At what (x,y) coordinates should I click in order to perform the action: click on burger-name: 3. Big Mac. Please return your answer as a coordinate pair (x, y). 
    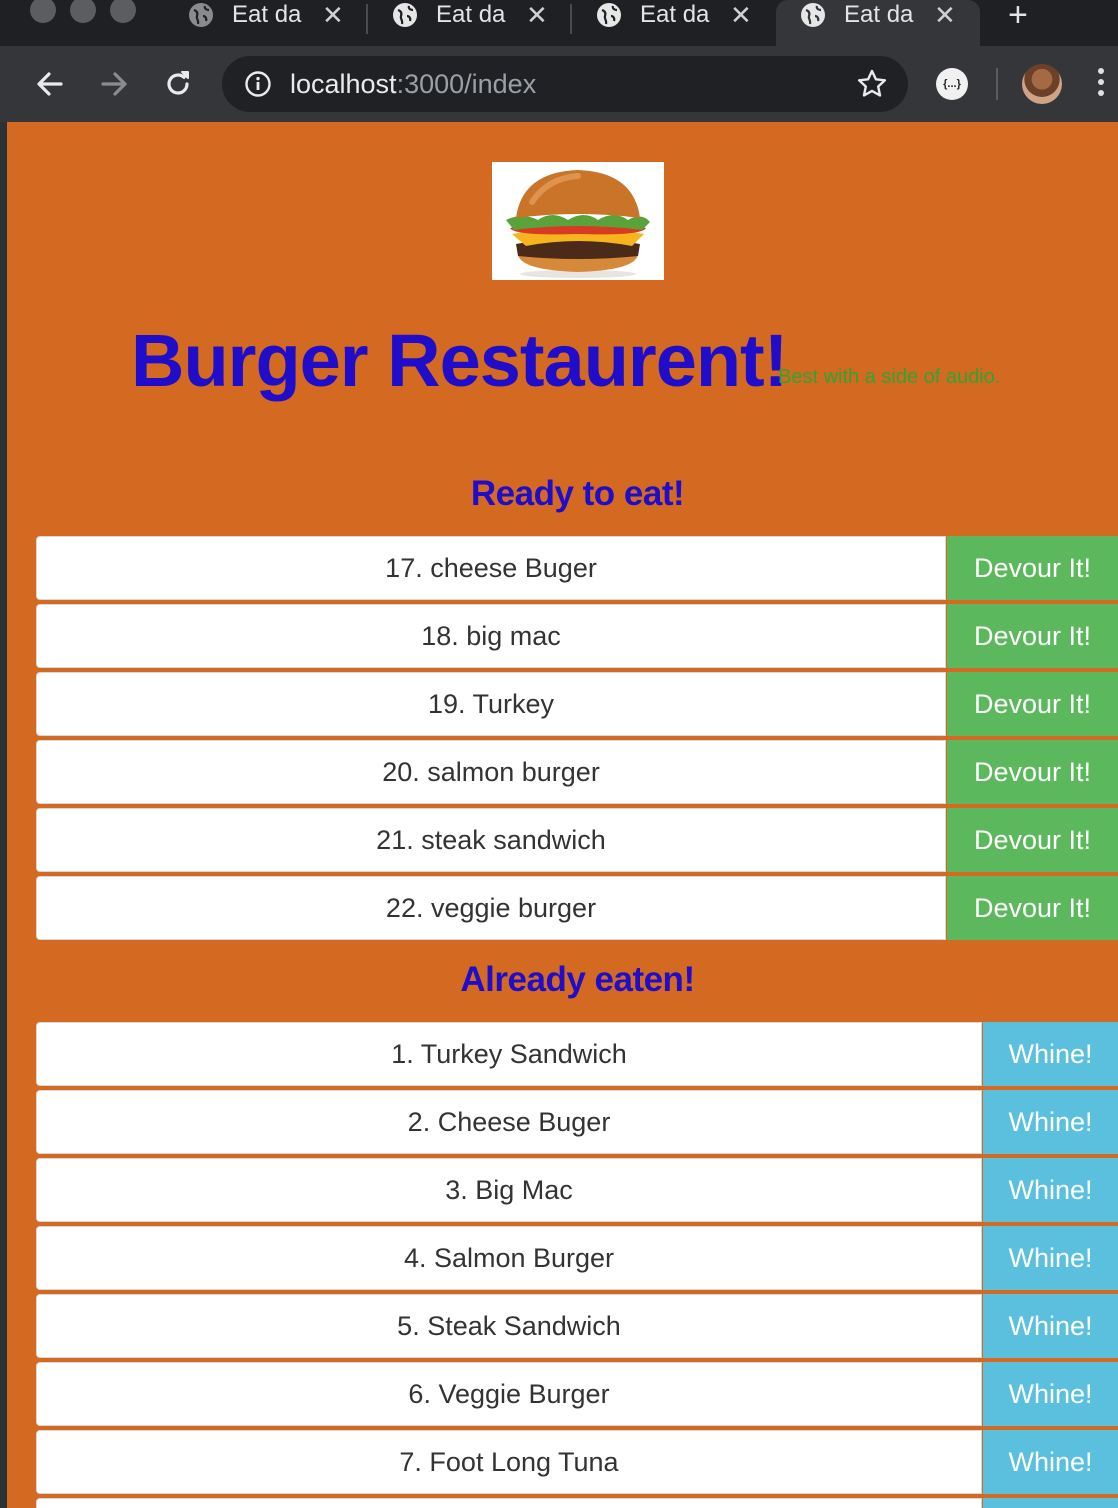
    Looking at the image, I should click on (509, 1190).